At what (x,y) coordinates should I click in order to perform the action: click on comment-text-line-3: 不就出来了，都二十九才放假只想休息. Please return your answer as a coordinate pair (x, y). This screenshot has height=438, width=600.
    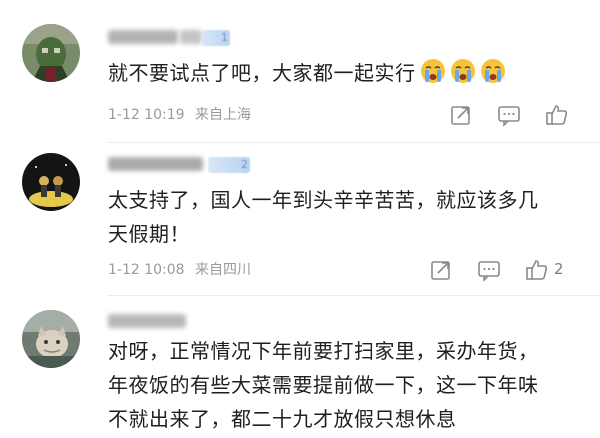
    Looking at the image, I should click on (282, 419).